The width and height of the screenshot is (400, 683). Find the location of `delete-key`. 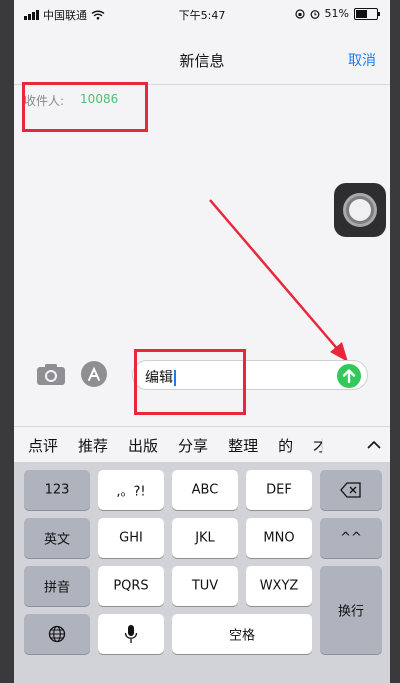

delete-key is located at coordinates (351, 490).